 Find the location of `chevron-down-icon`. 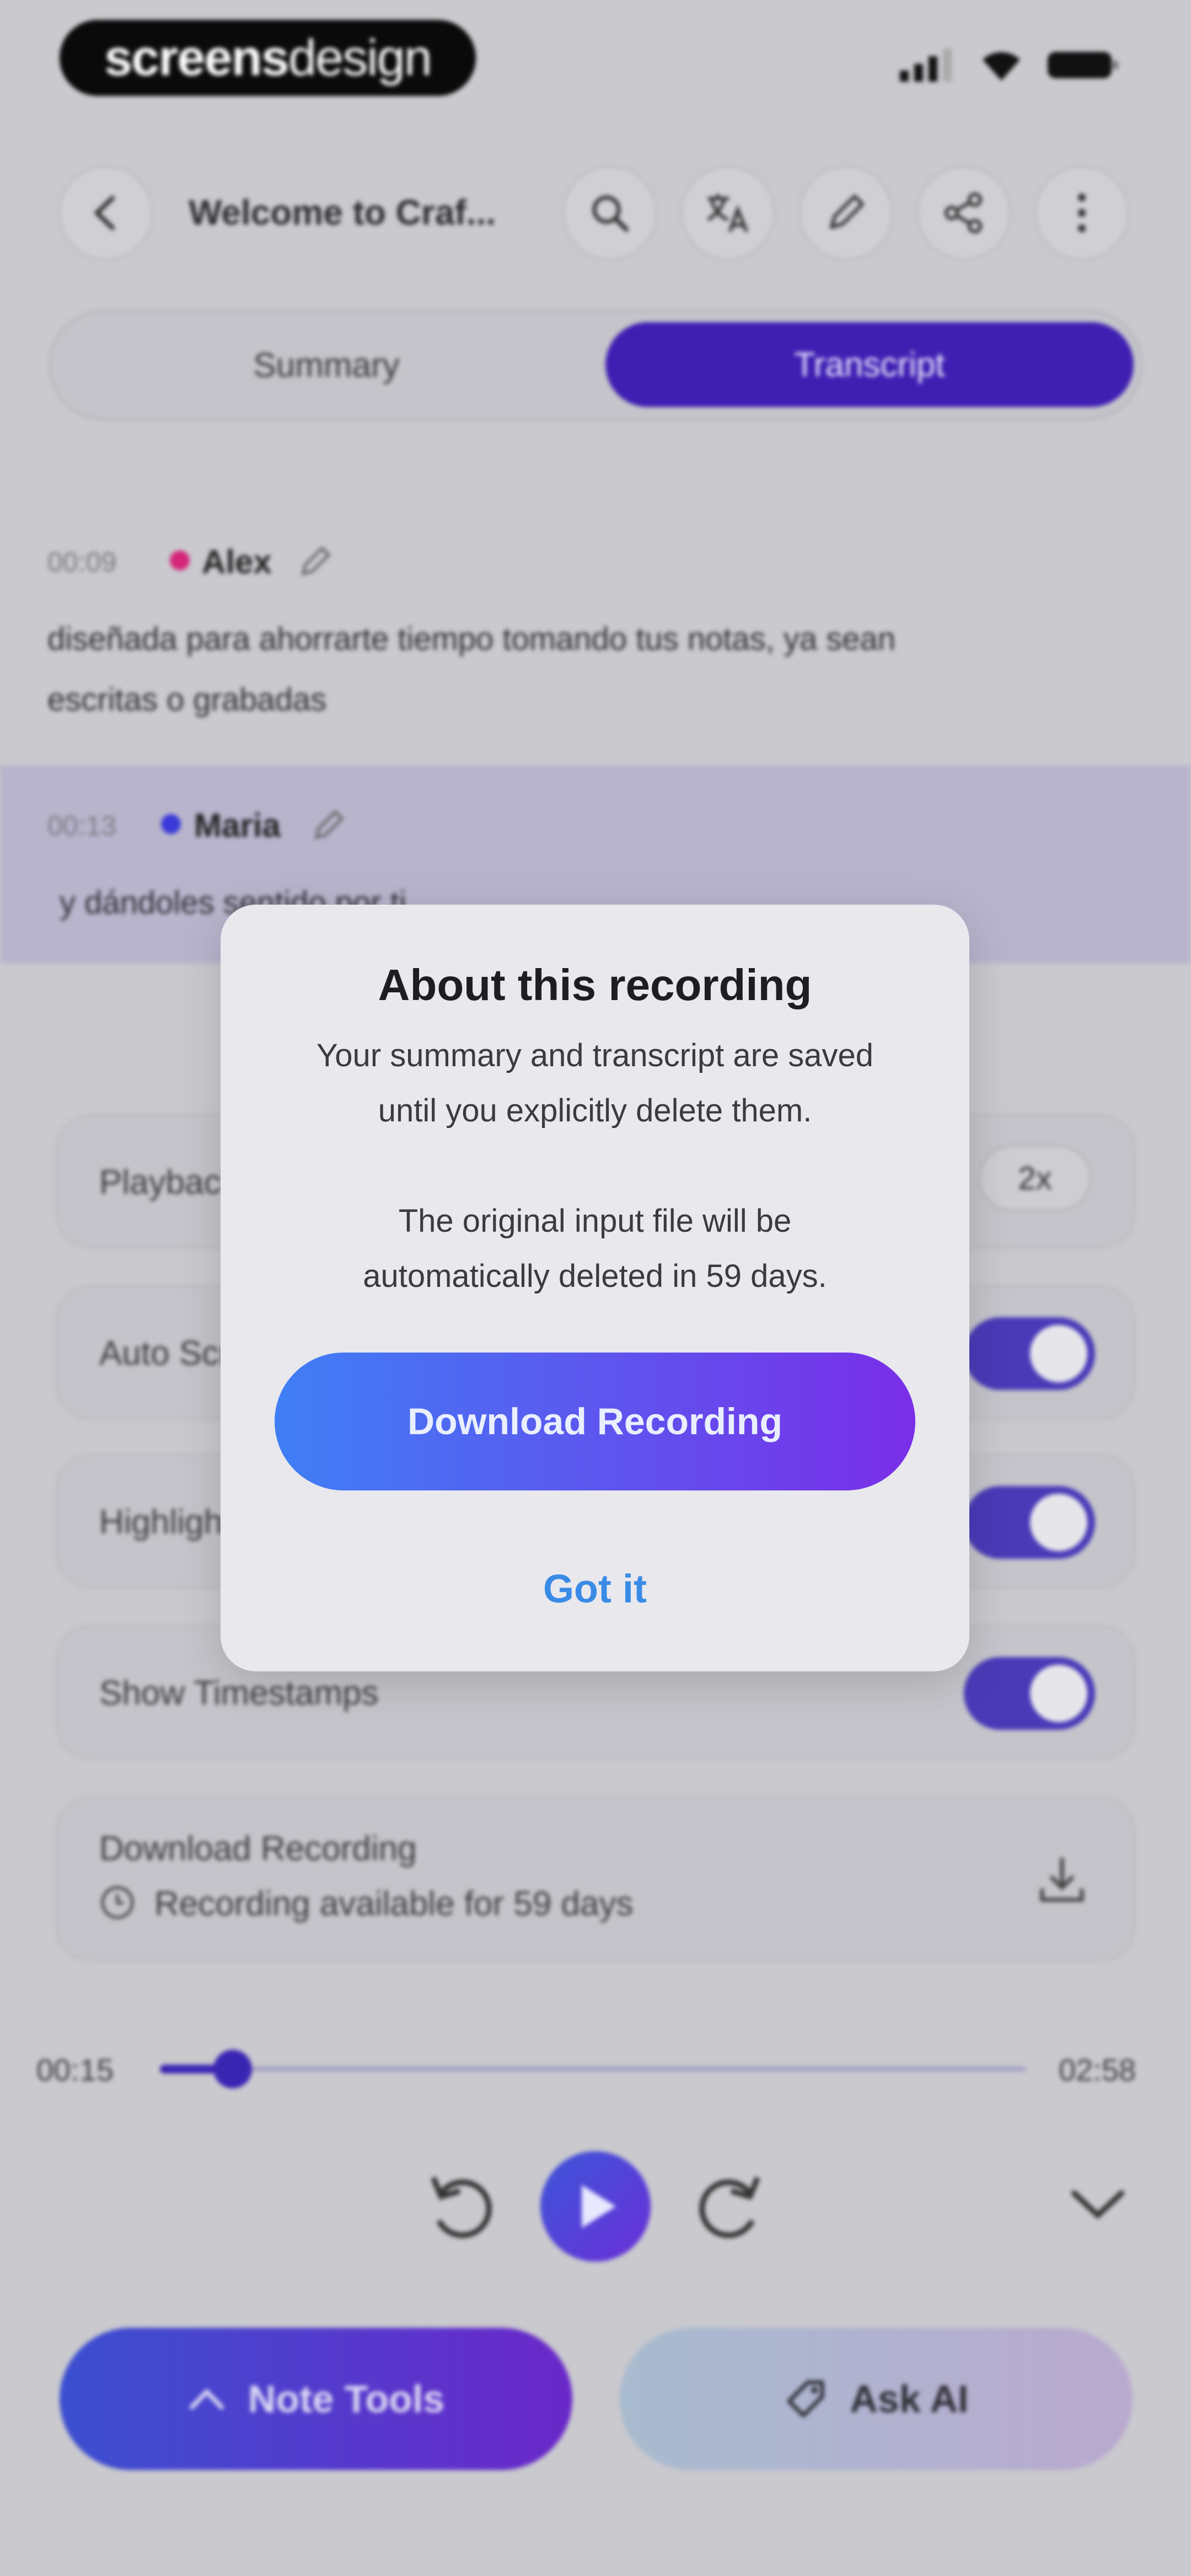

chevron-down-icon is located at coordinates (1097, 2204).